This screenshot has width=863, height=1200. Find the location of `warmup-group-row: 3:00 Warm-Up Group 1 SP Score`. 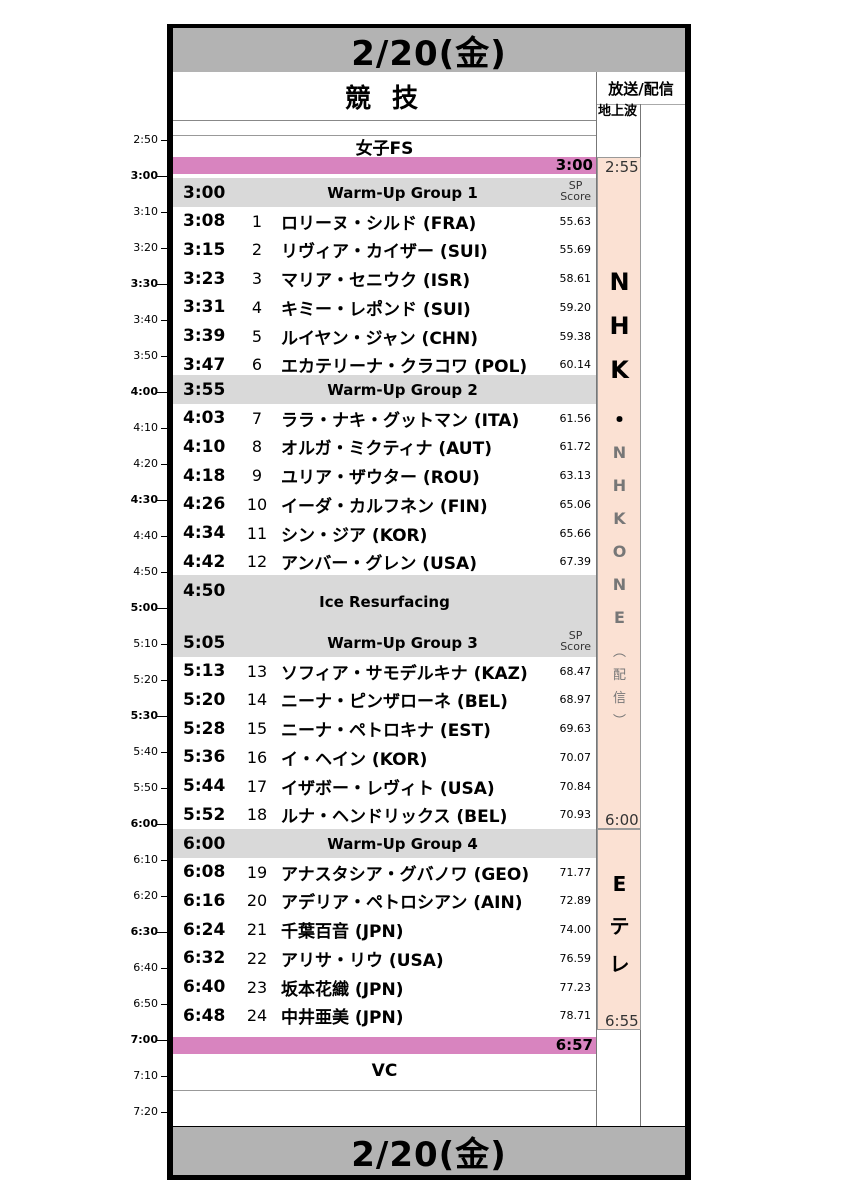

warmup-group-row: 3:00 Warm-Up Group 1 SP Score is located at coordinates (384, 192).